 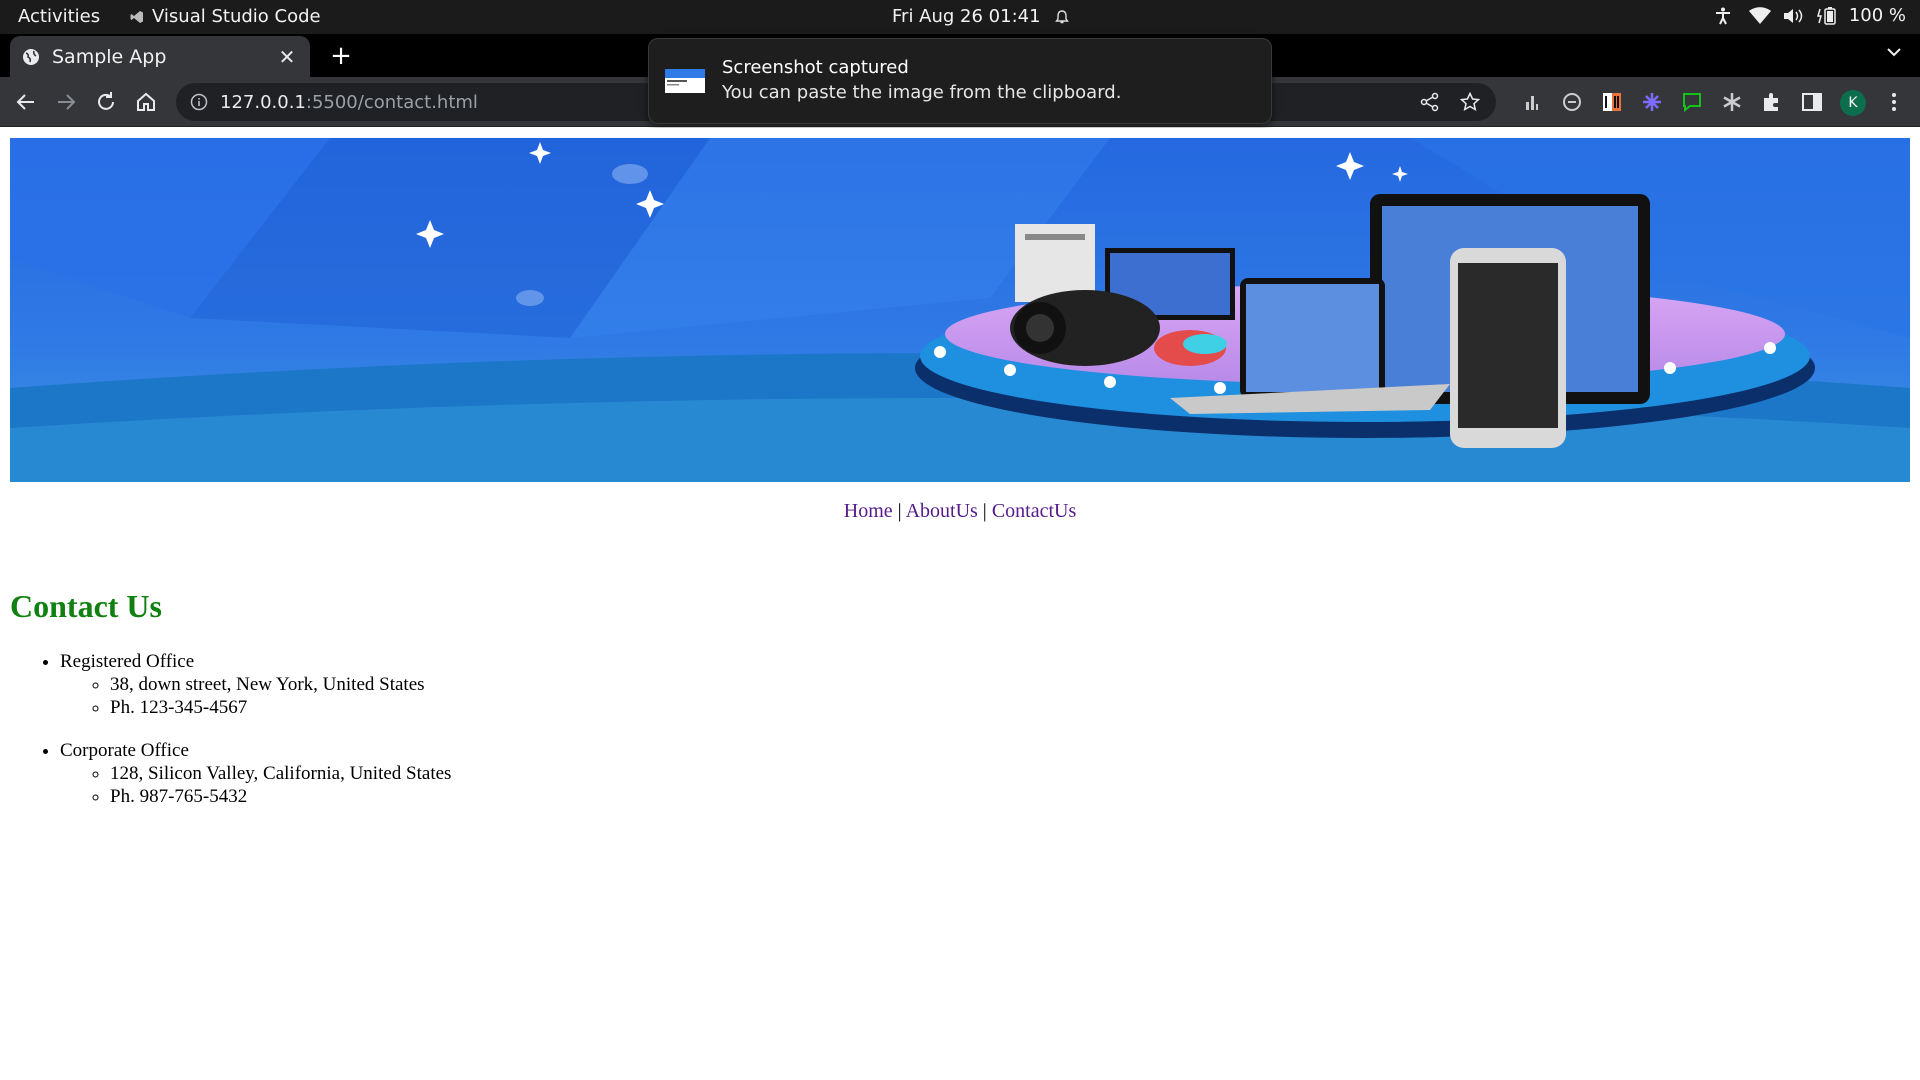 I want to click on extensions-puzzle-icon, so click(x=1772, y=102).